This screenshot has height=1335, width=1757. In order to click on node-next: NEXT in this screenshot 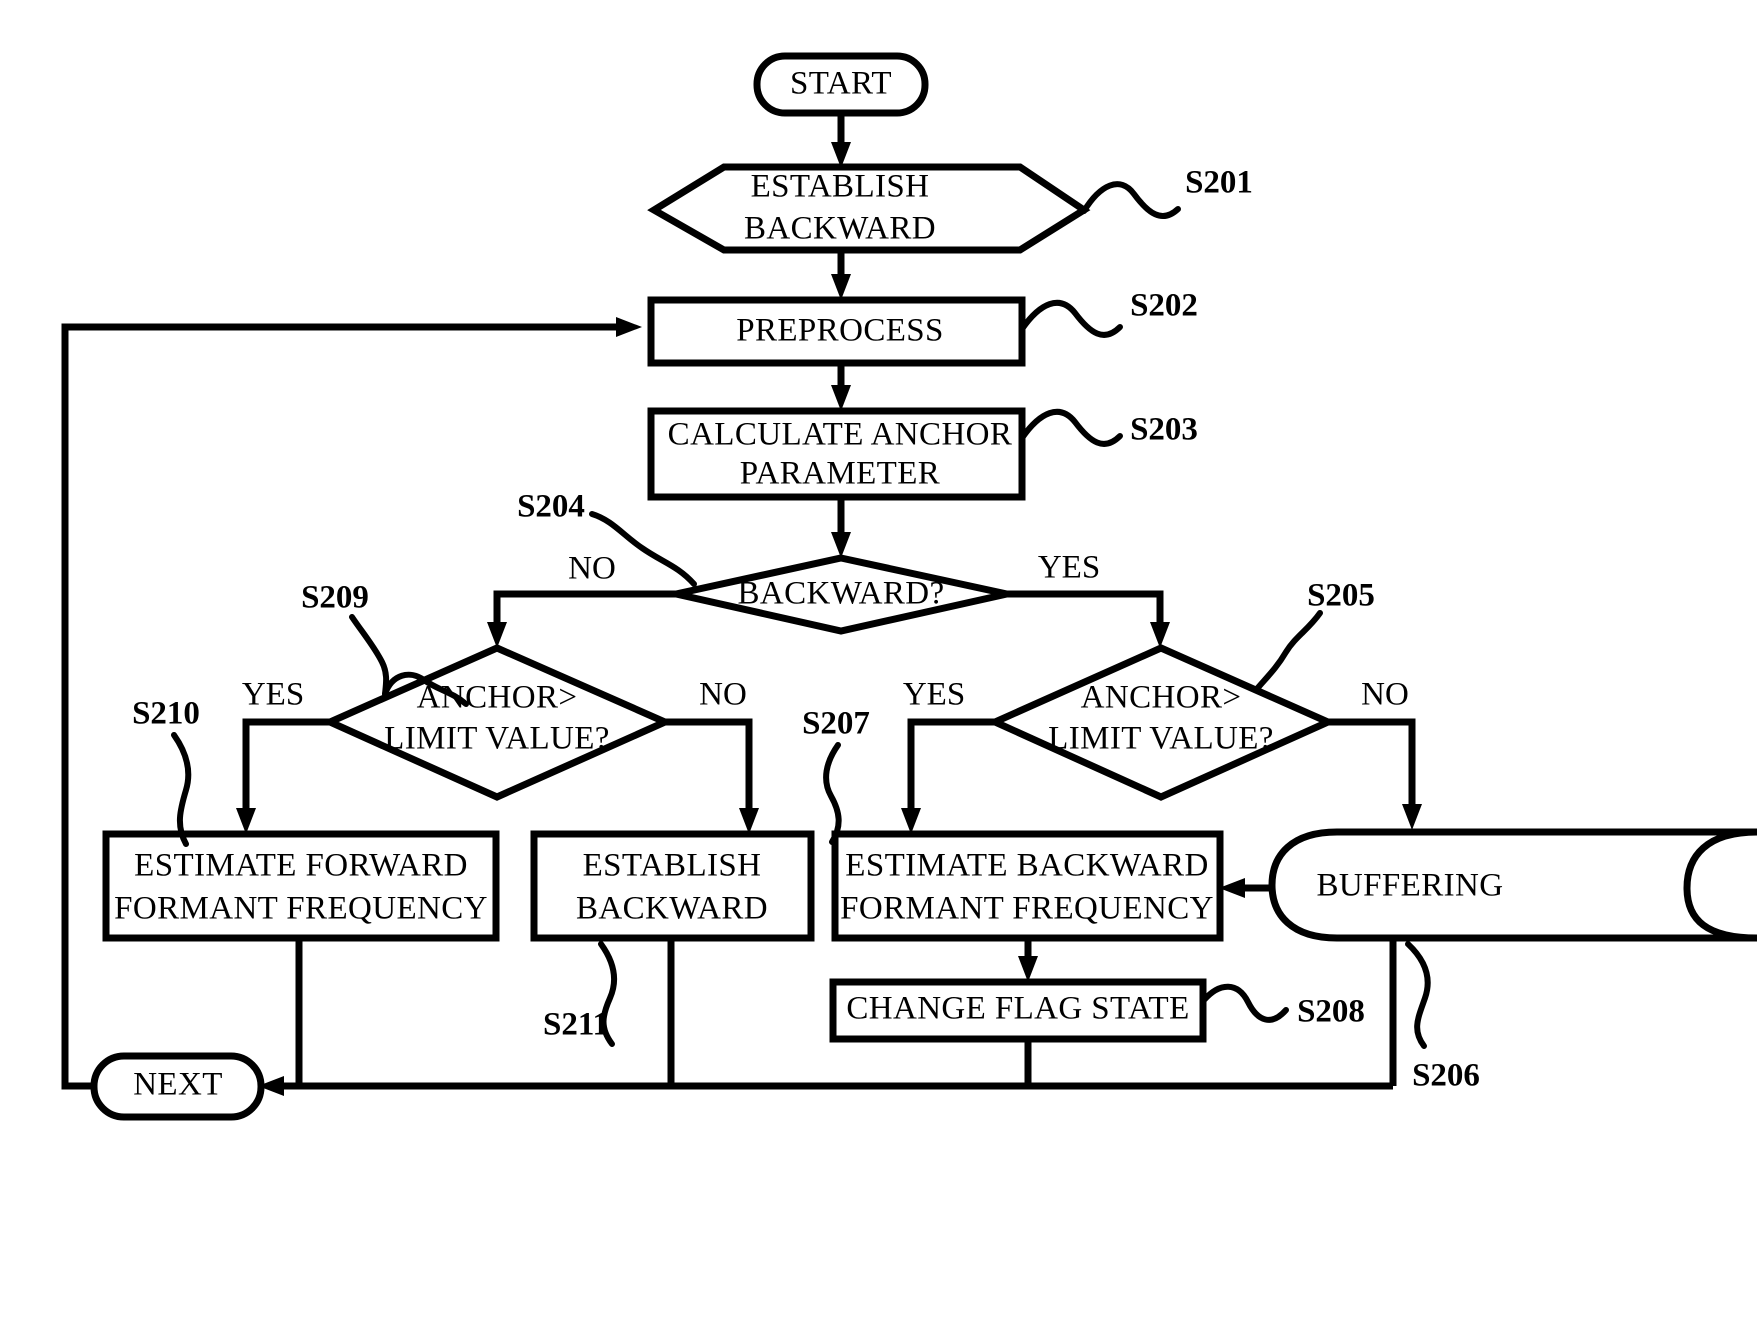, I will do `click(177, 1086)`.